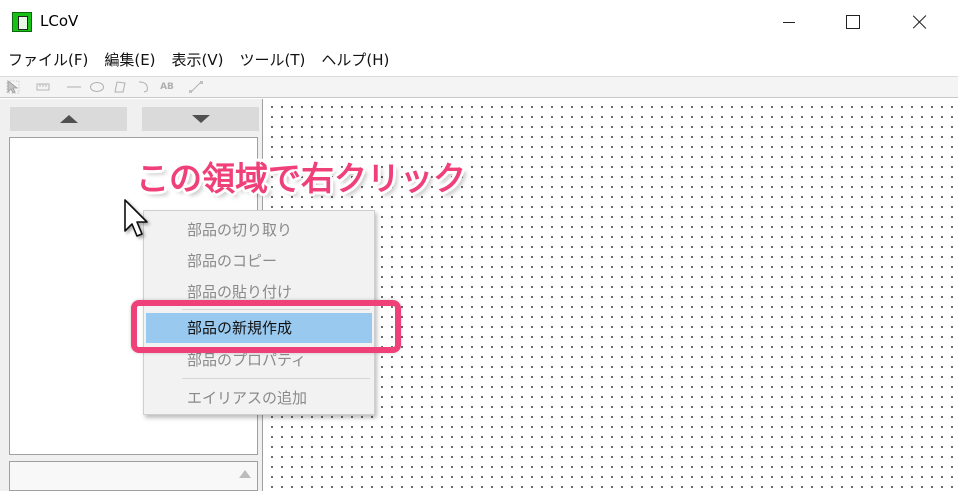 This screenshot has height=491, width=958. Describe the element at coordinates (129, 60) in the screenshot. I see `menu-edit: 編集(E)` at that location.